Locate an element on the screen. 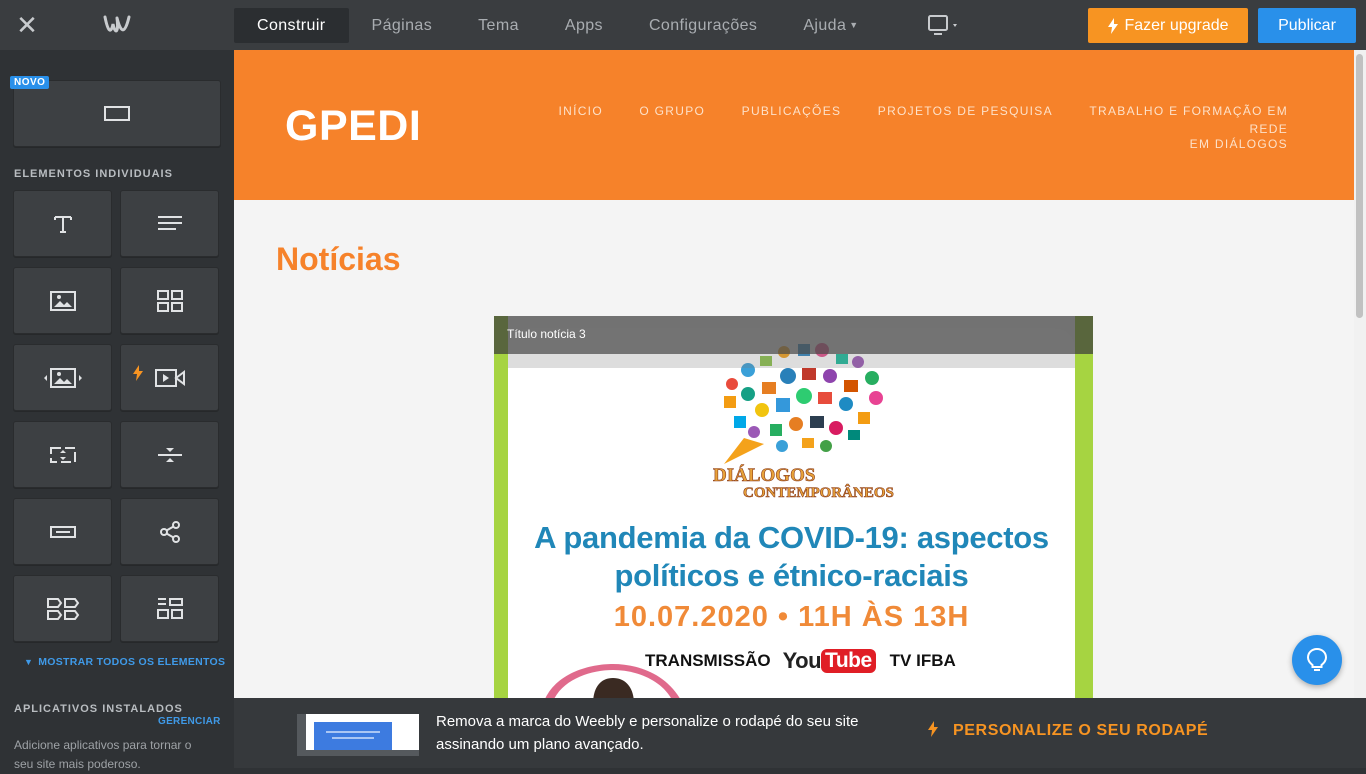  new-badge: NOVO is located at coordinates (30, 82).